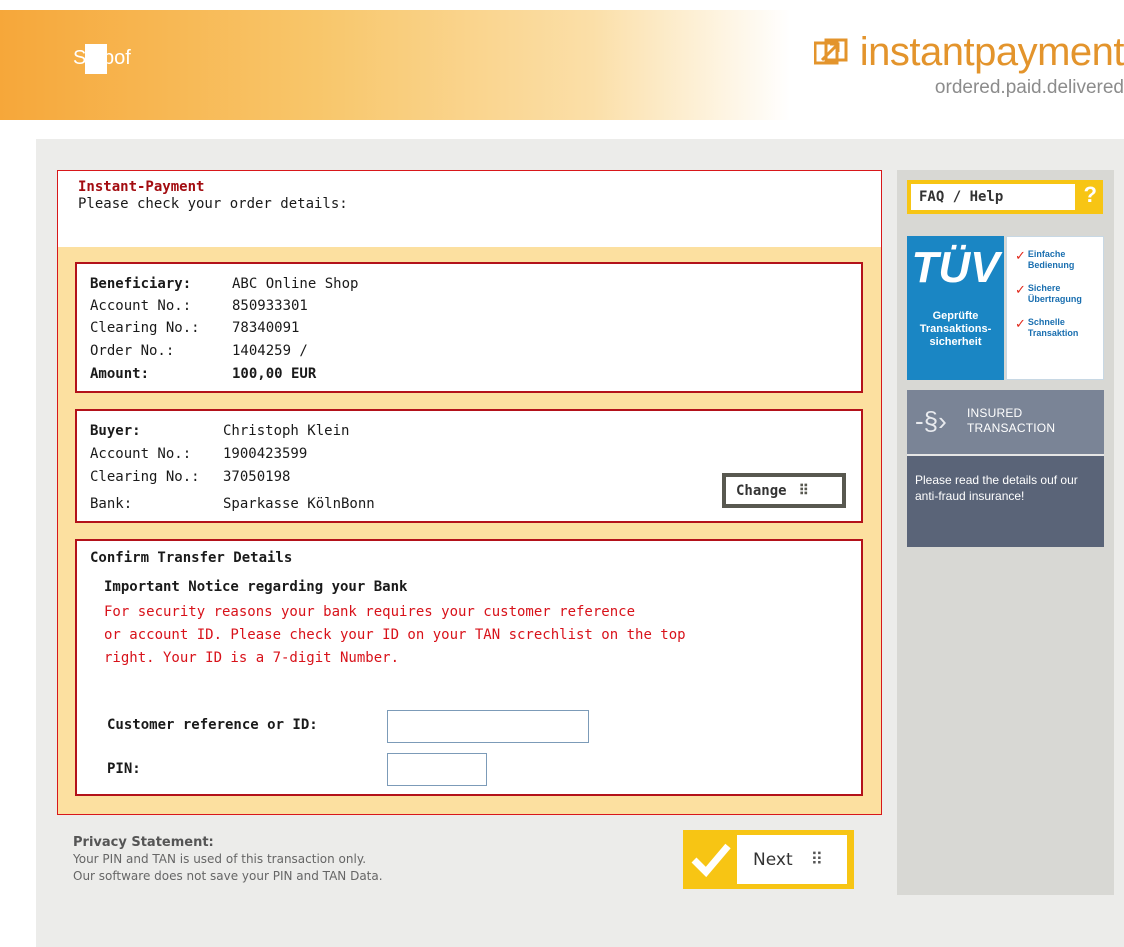 This screenshot has width=1124, height=947. Describe the element at coordinates (115, 431) in the screenshot. I see `buyer-label: Buyer:` at that location.